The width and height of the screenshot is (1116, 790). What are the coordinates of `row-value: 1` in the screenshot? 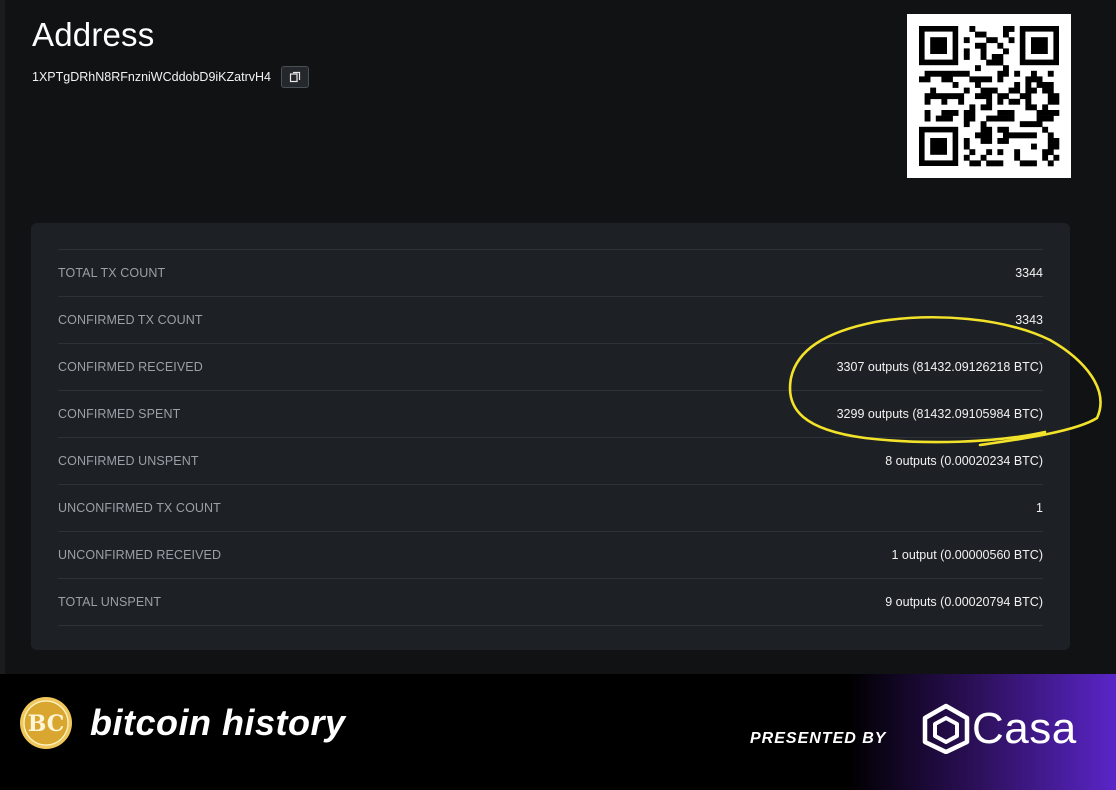 It's located at (1039, 508).